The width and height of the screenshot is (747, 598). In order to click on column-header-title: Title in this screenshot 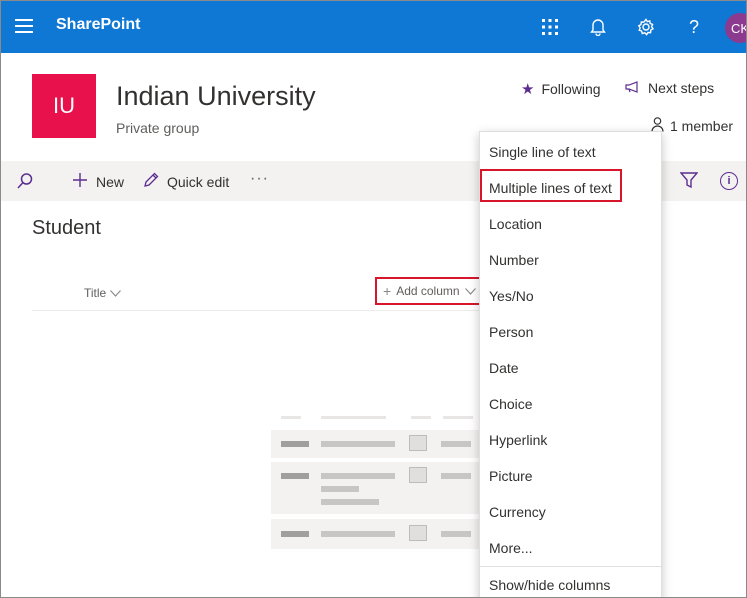, I will do `click(103, 293)`.